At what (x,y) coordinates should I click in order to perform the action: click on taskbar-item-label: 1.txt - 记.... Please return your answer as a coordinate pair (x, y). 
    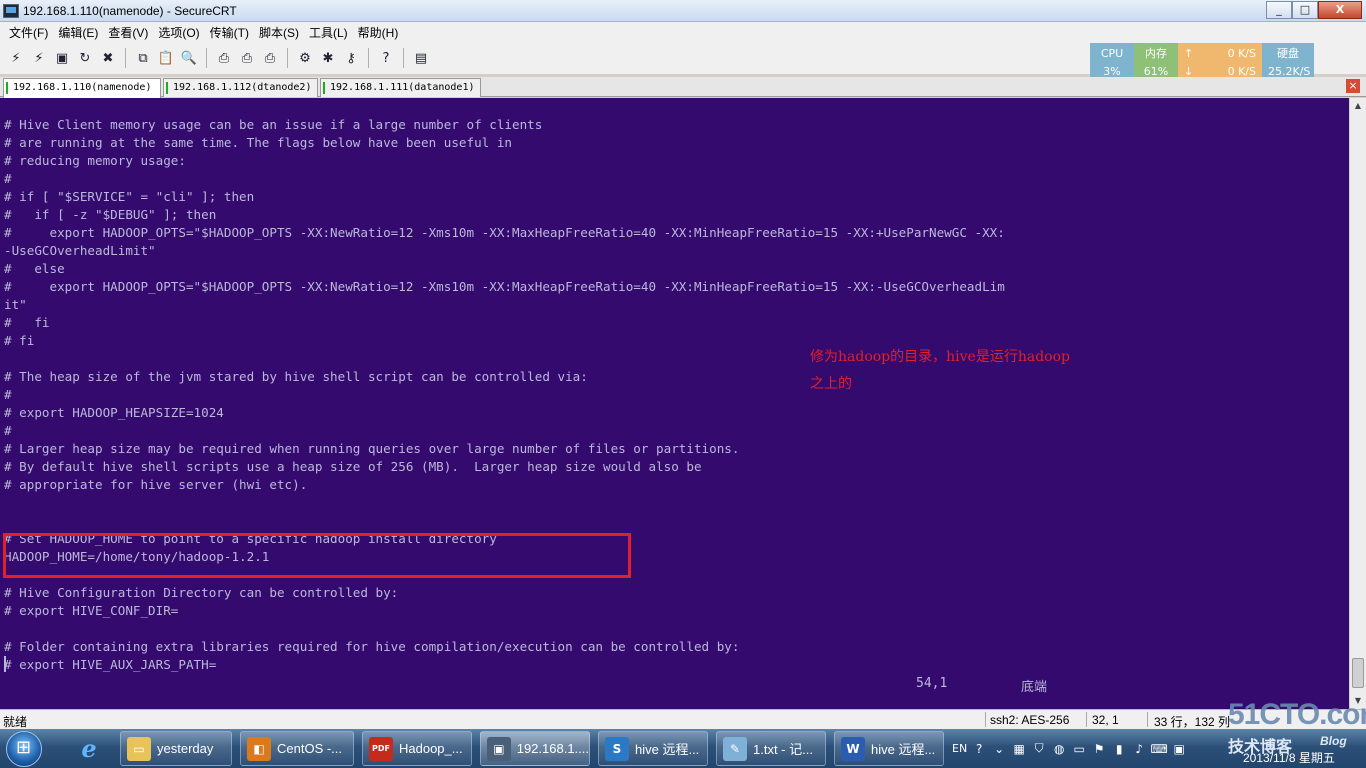
    Looking at the image, I should click on (783, 749).